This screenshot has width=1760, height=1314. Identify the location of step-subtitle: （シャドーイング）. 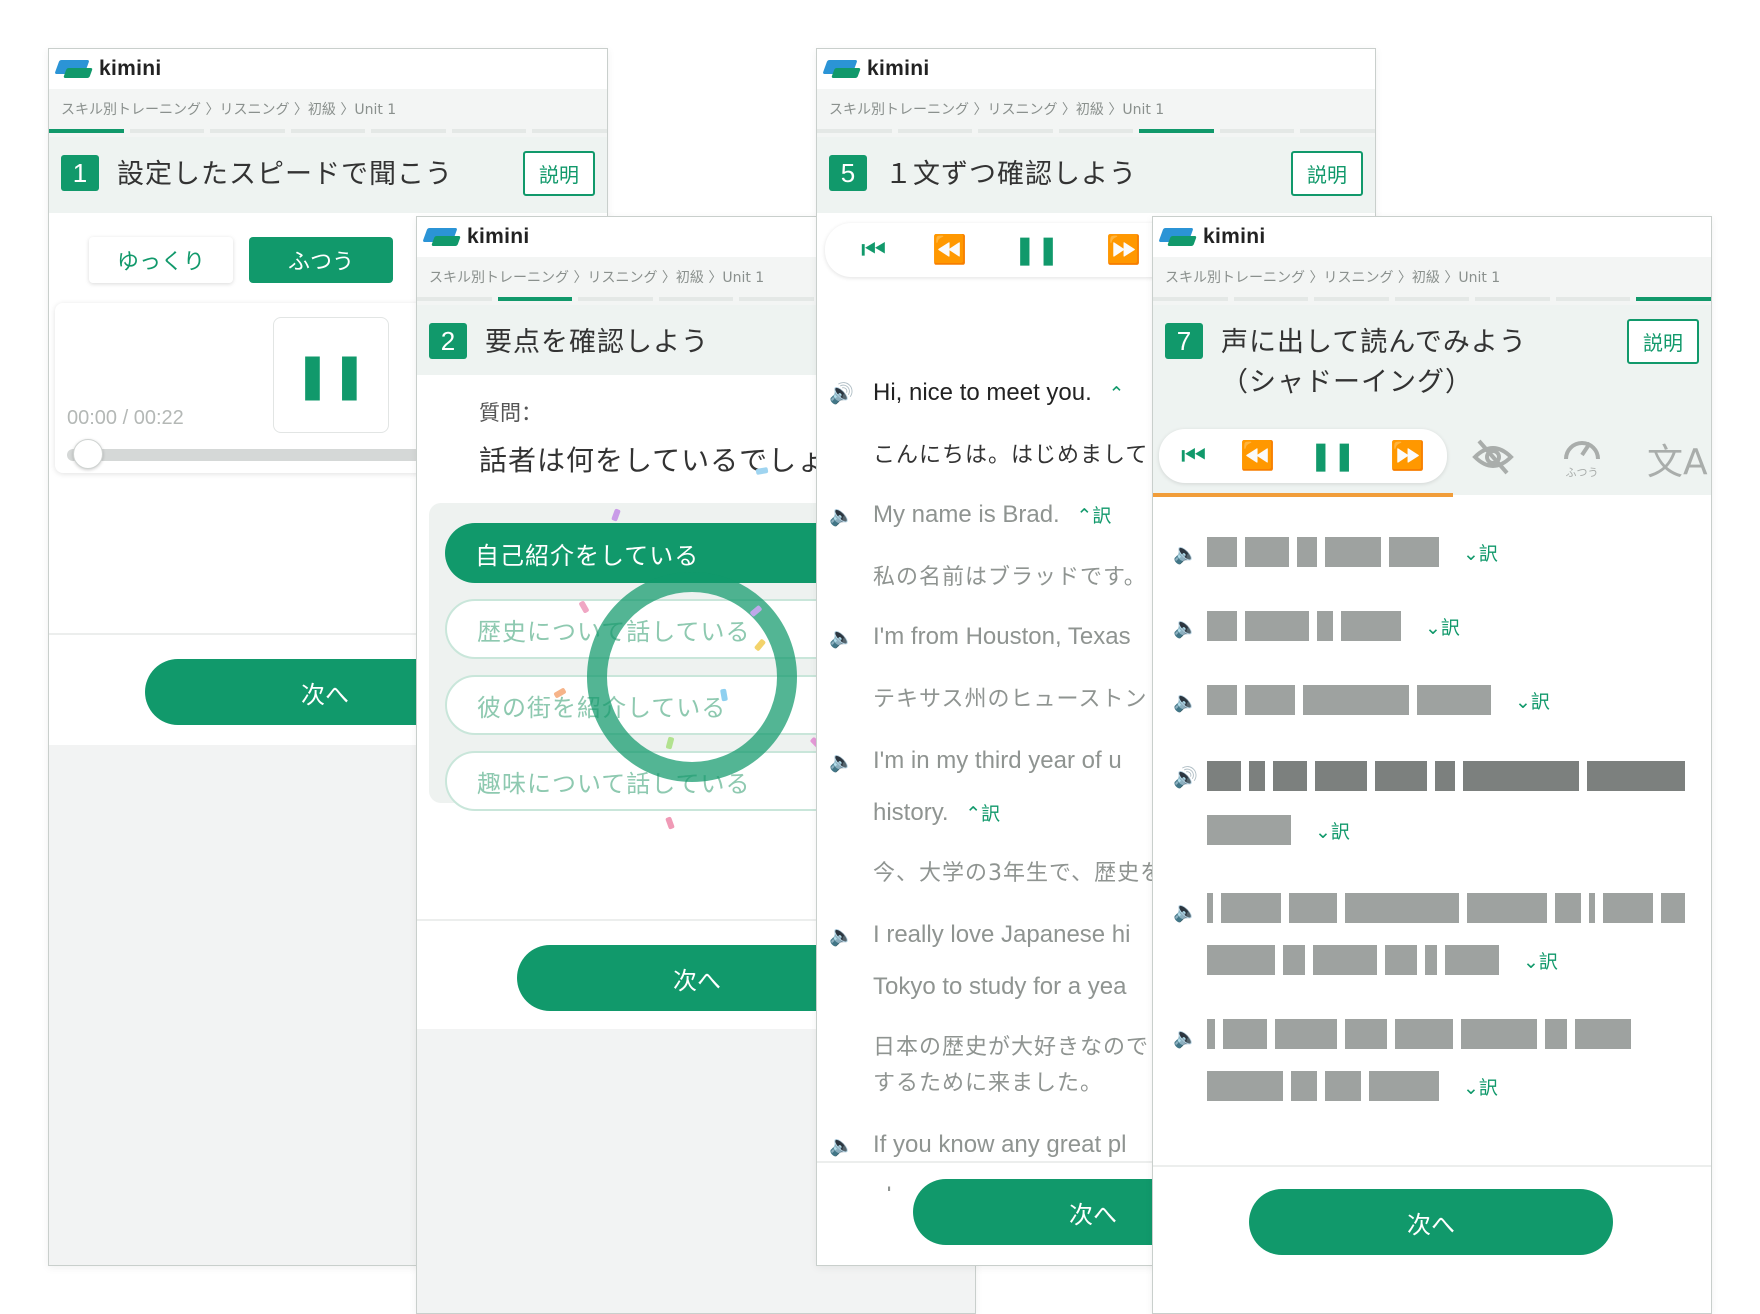
(1347, 382).